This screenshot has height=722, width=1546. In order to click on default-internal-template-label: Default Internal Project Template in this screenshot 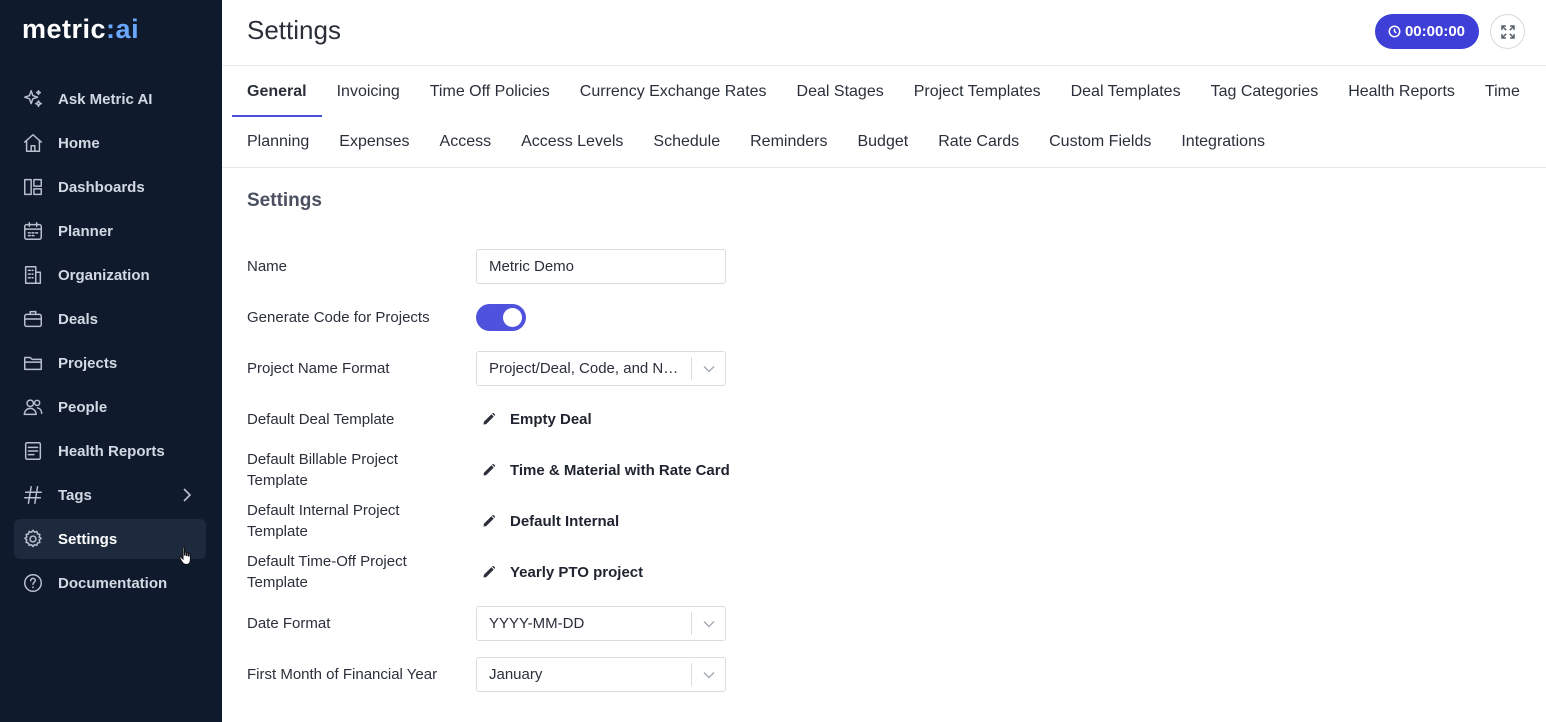, I will do `click(323, 521)`.